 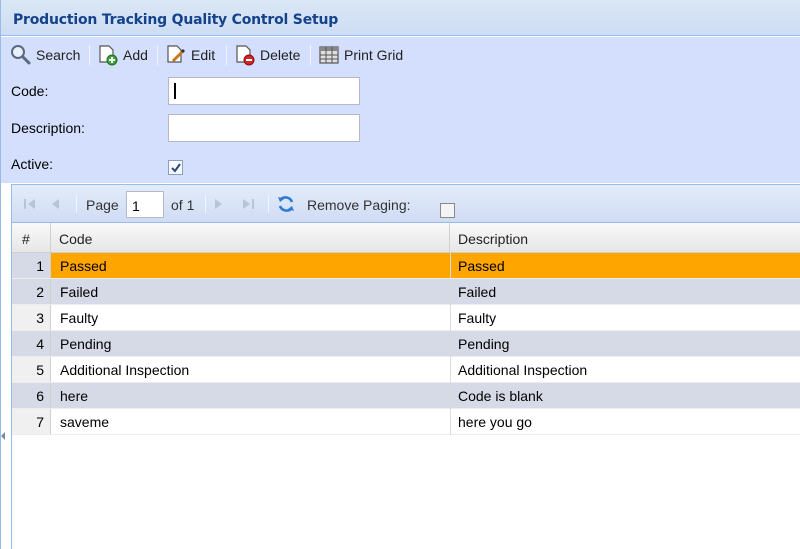 What do you see at coordinates (122, 55) in the screenshot?
I see `add-button: Add` at bounding box center [122, 55].